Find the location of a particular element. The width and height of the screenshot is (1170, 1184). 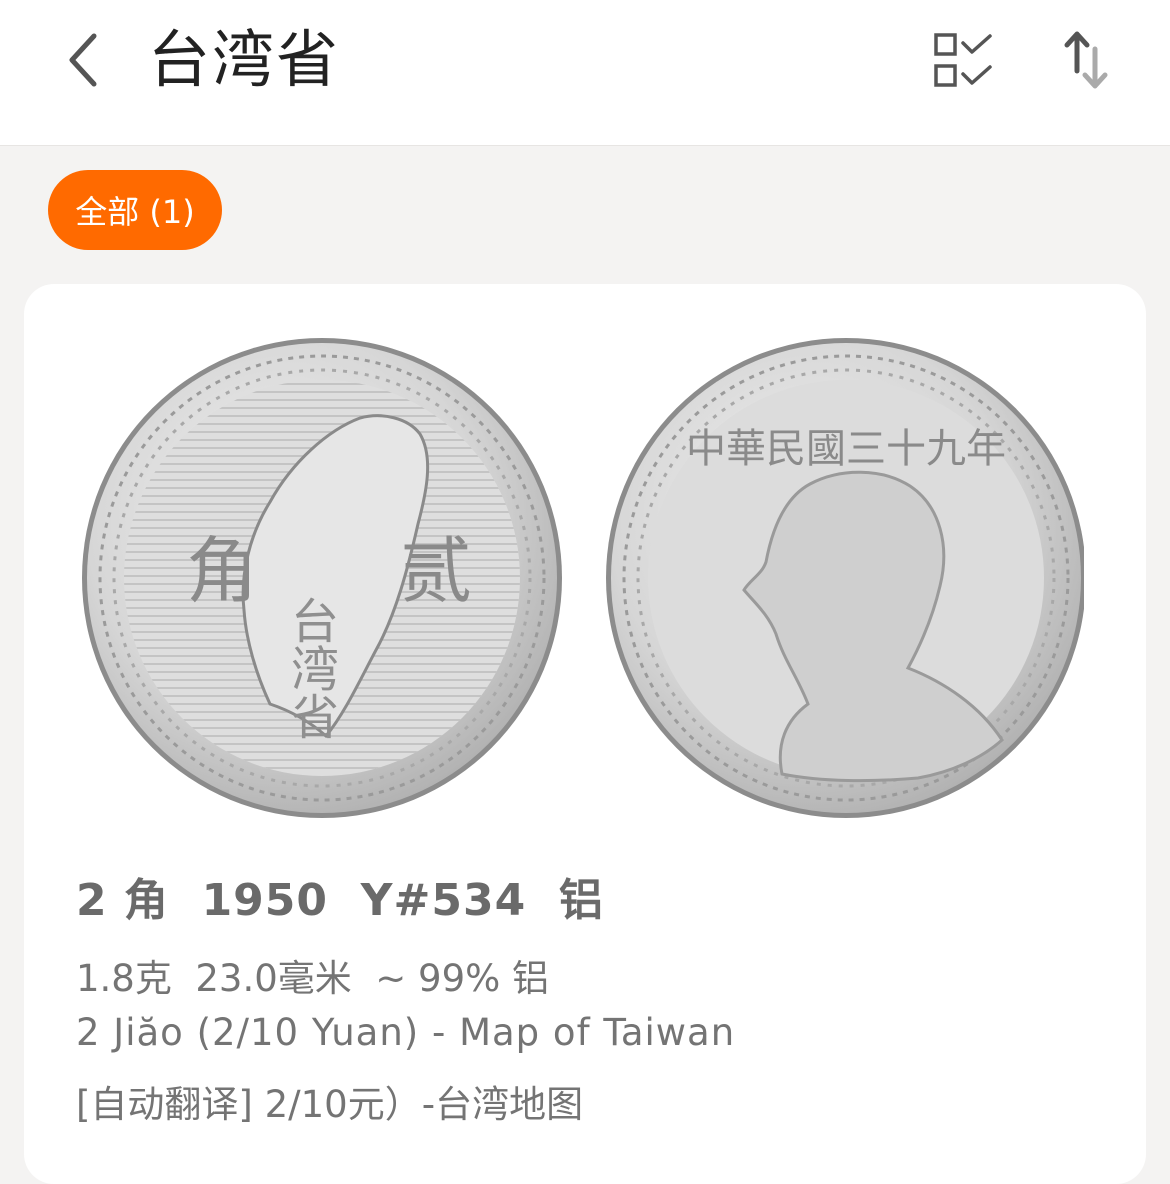

obverse-char-left: 角 is located at coordinates (222, 571).